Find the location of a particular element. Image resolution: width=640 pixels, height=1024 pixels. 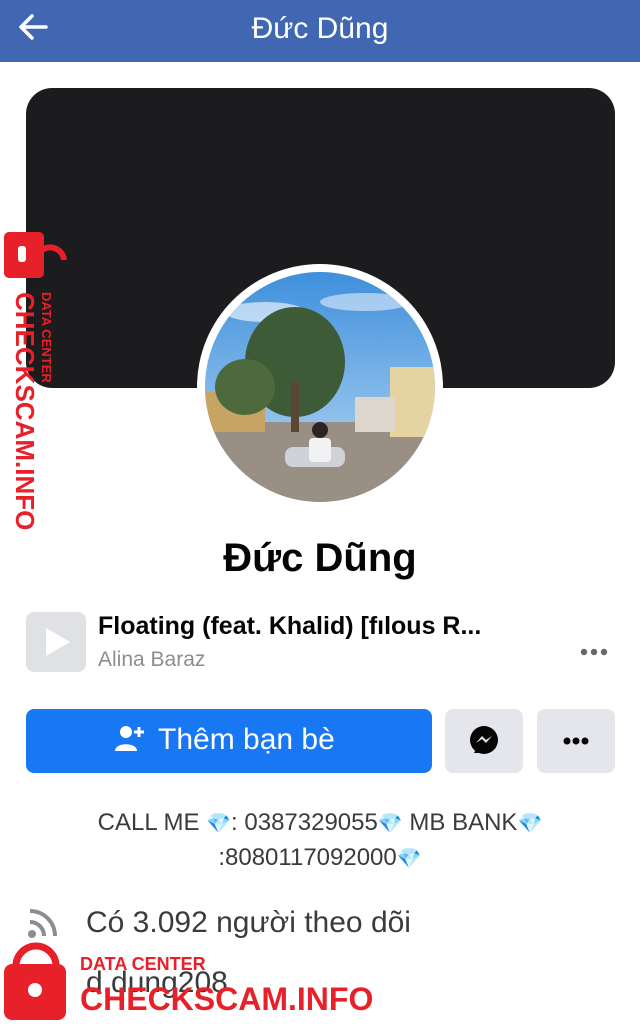

page-title: Đức Dũng is located at coordinates (320, 28).